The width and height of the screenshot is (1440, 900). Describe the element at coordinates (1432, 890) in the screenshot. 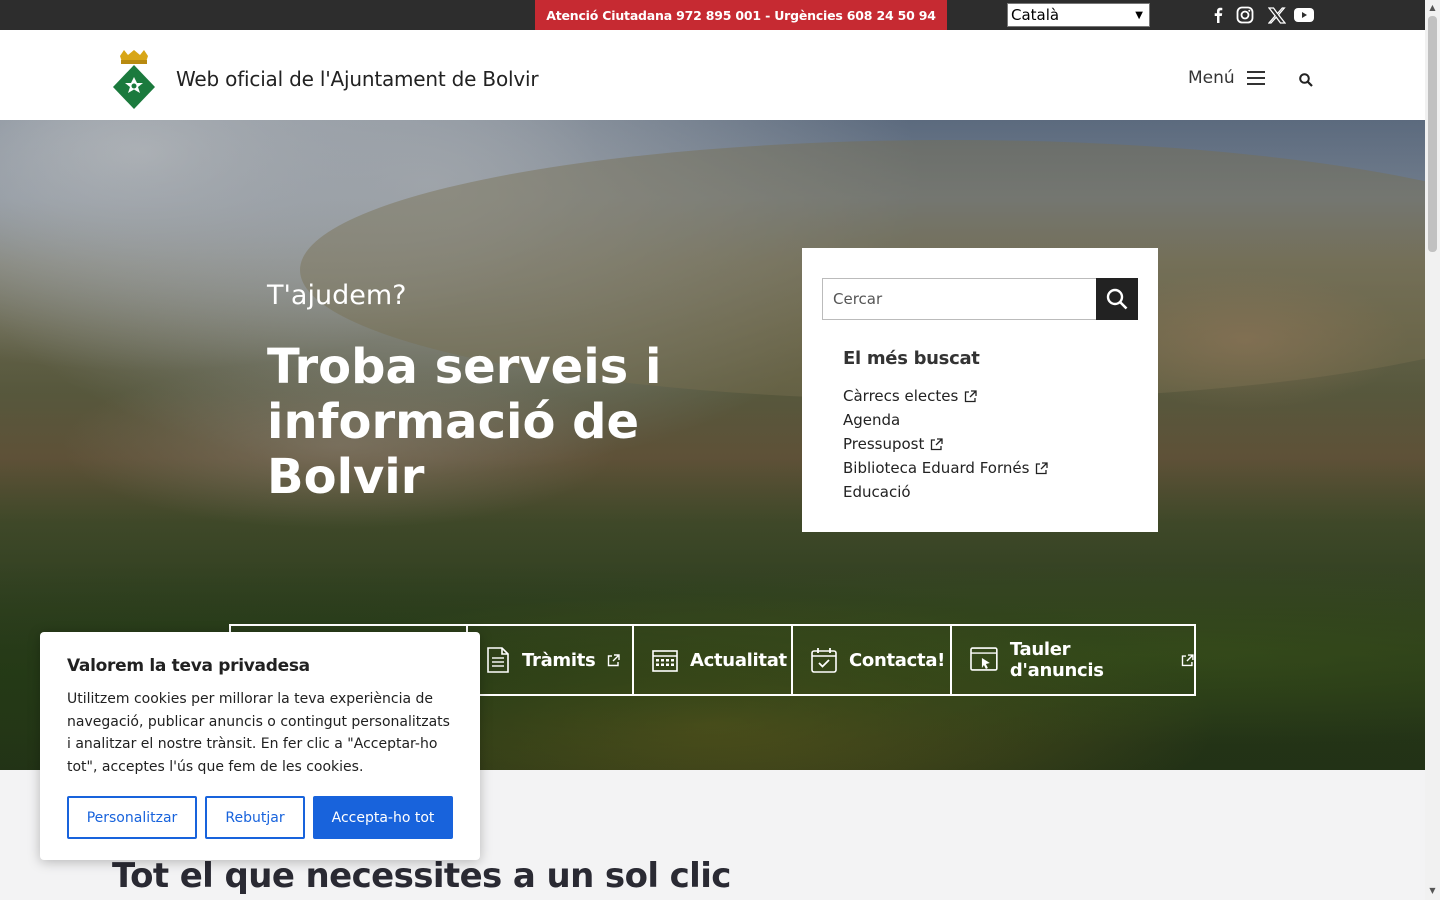

I see `scroll-down-icon: ▼` at that location.